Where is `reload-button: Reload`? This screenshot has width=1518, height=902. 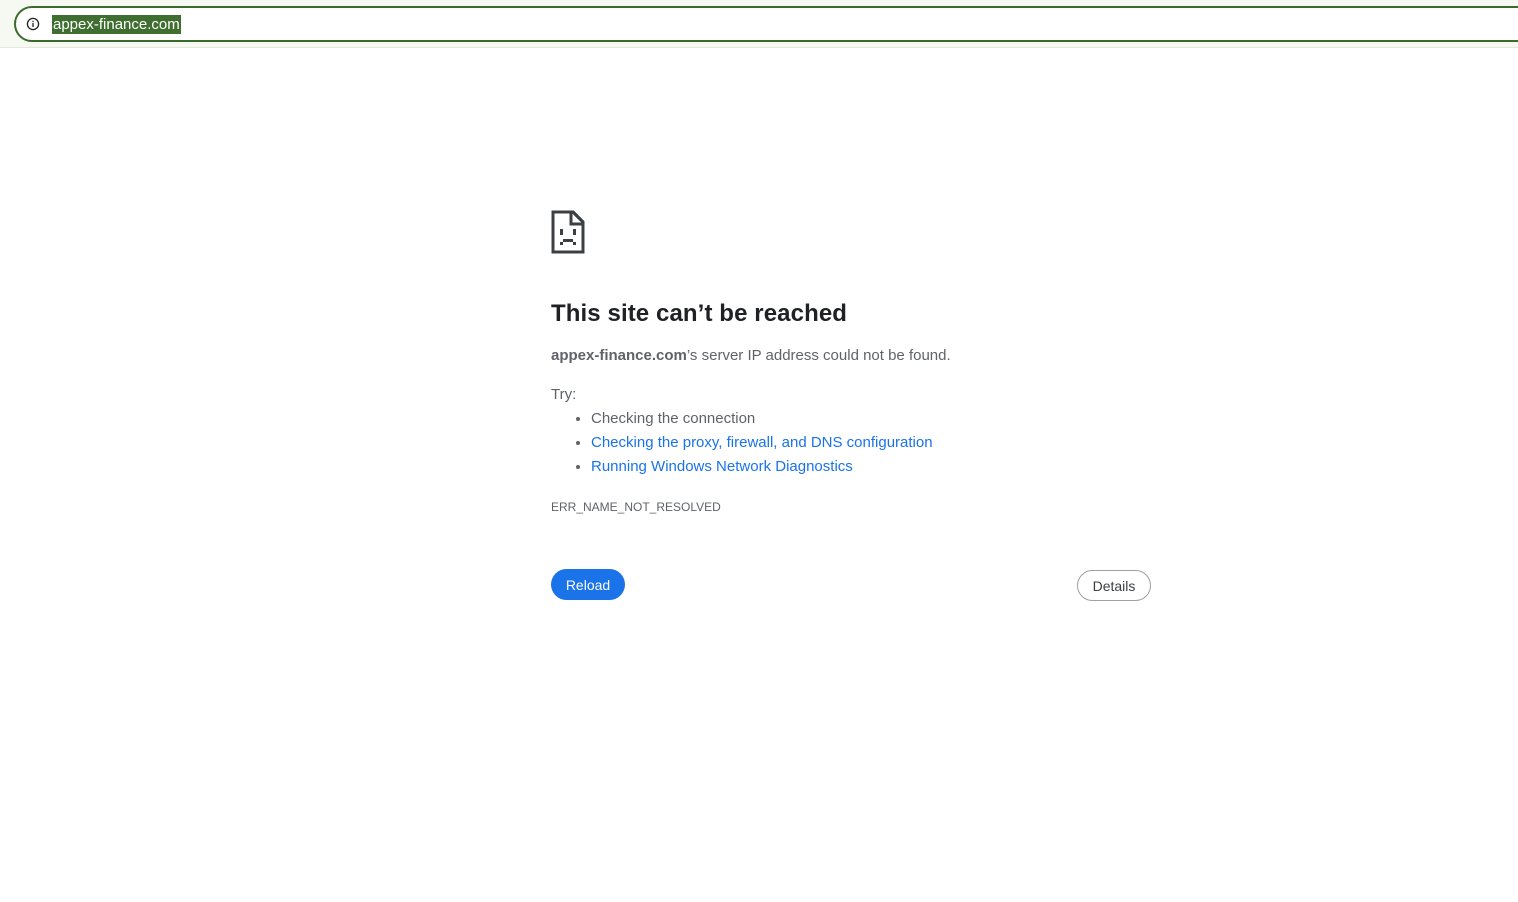
reload-button: Reload is located at coordinates (588, 584).